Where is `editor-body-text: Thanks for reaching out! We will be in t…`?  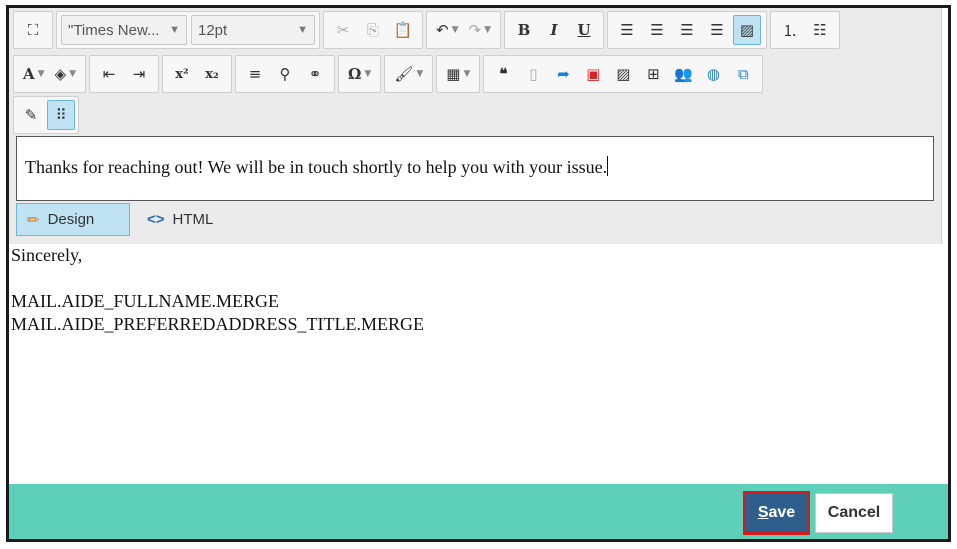 editor-body-text: Thanks for reaching out! We will be in t… is located at coordinates (316, 167).